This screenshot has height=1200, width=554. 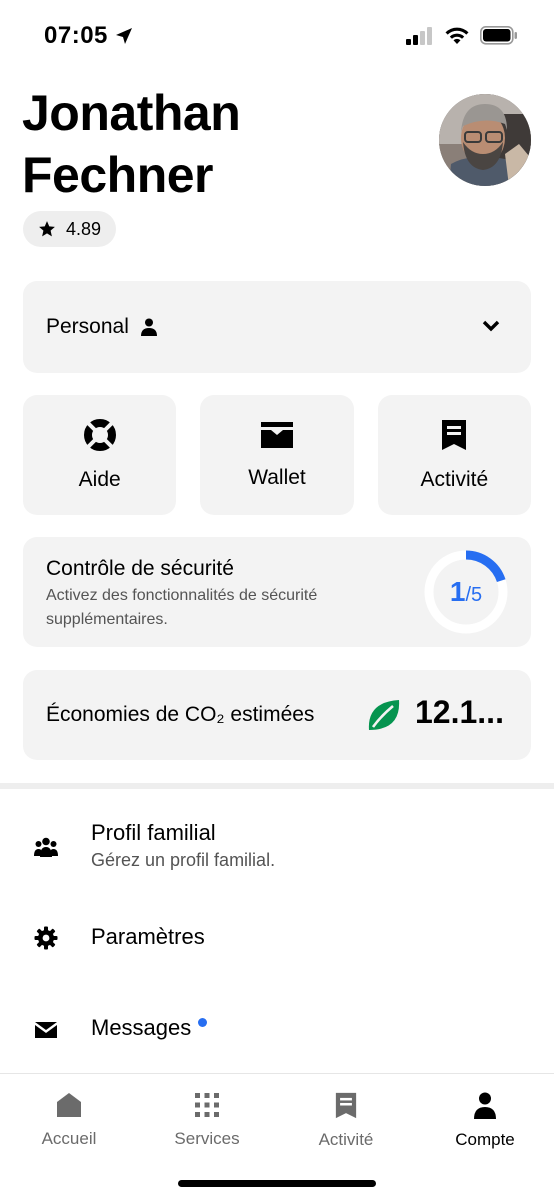 What do you see at coordinates (47, 229) in the screenshot?
I see `star-icon` at bounding box center [47, 229].